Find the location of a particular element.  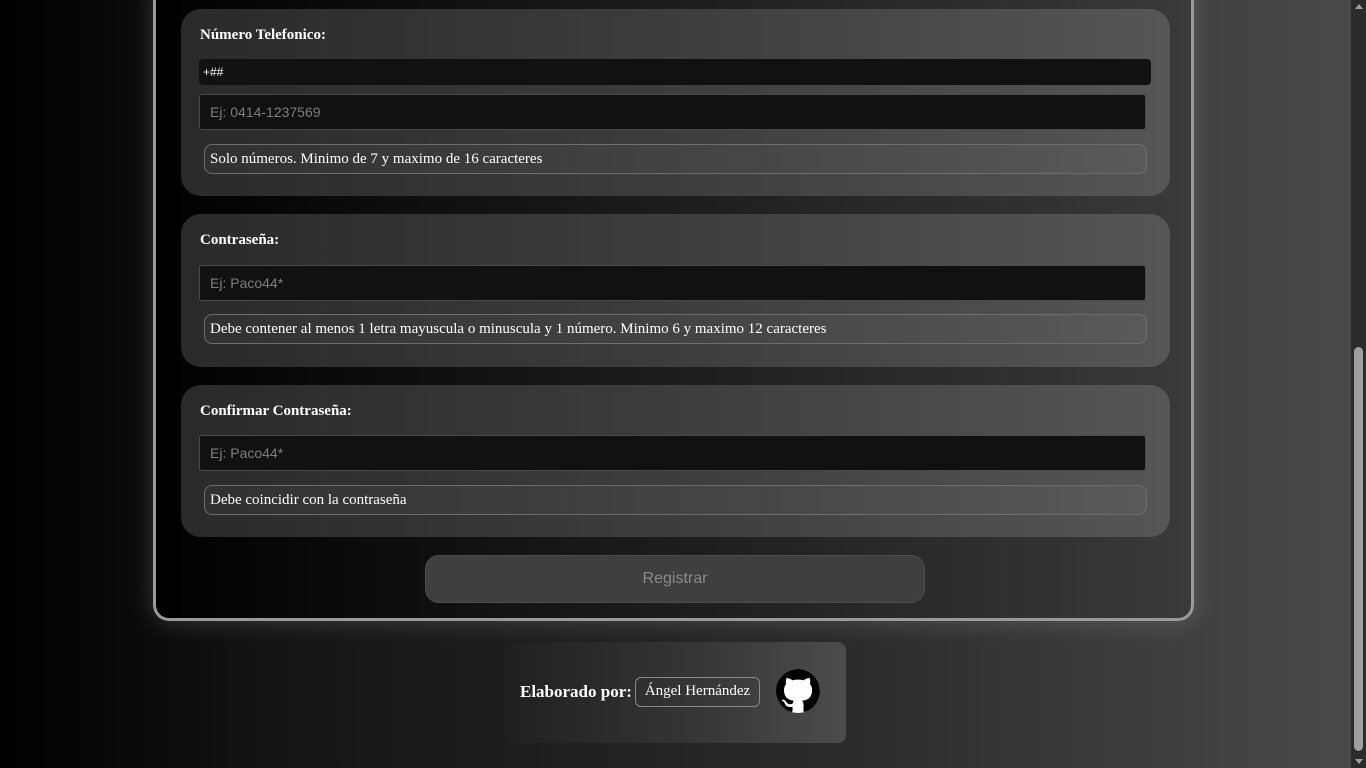

confirm-password-hint: Debe coincidir con la contraseña is located at coordinates (675, 500).